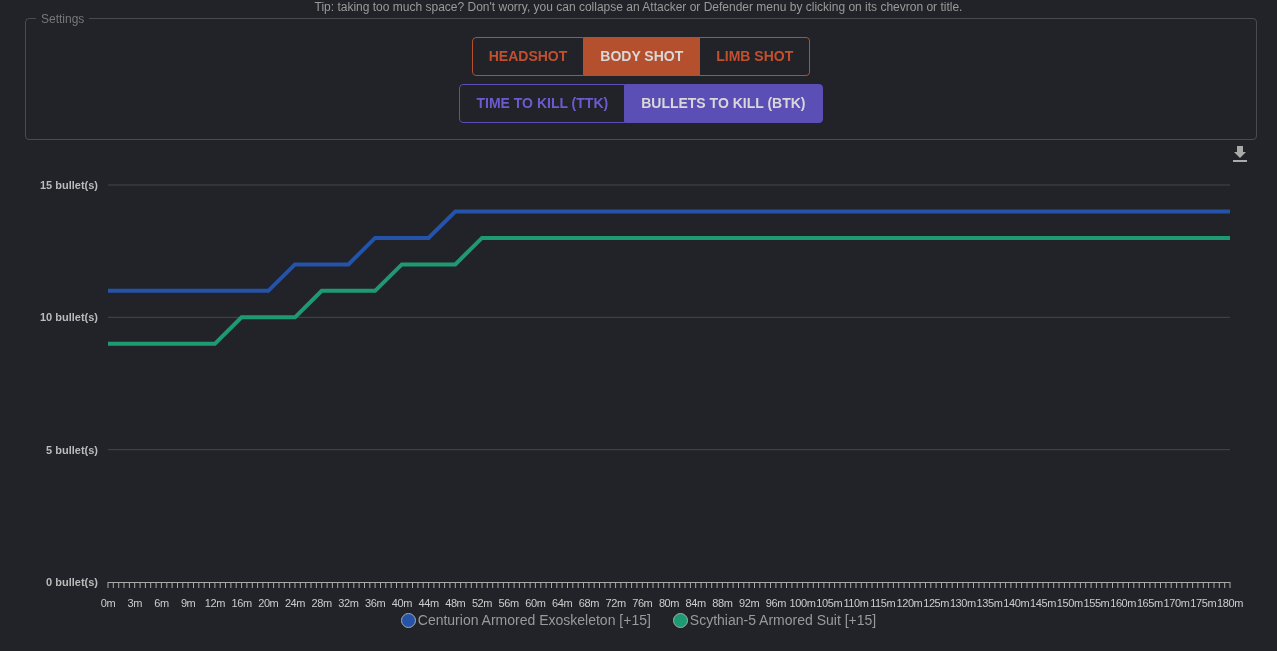 The height and width of the screenshot is (651, 1277). What do you see at coordinates (588, 603) in the screenshot?
I see `axis-label: 68m` at bounding box center [588, 603].